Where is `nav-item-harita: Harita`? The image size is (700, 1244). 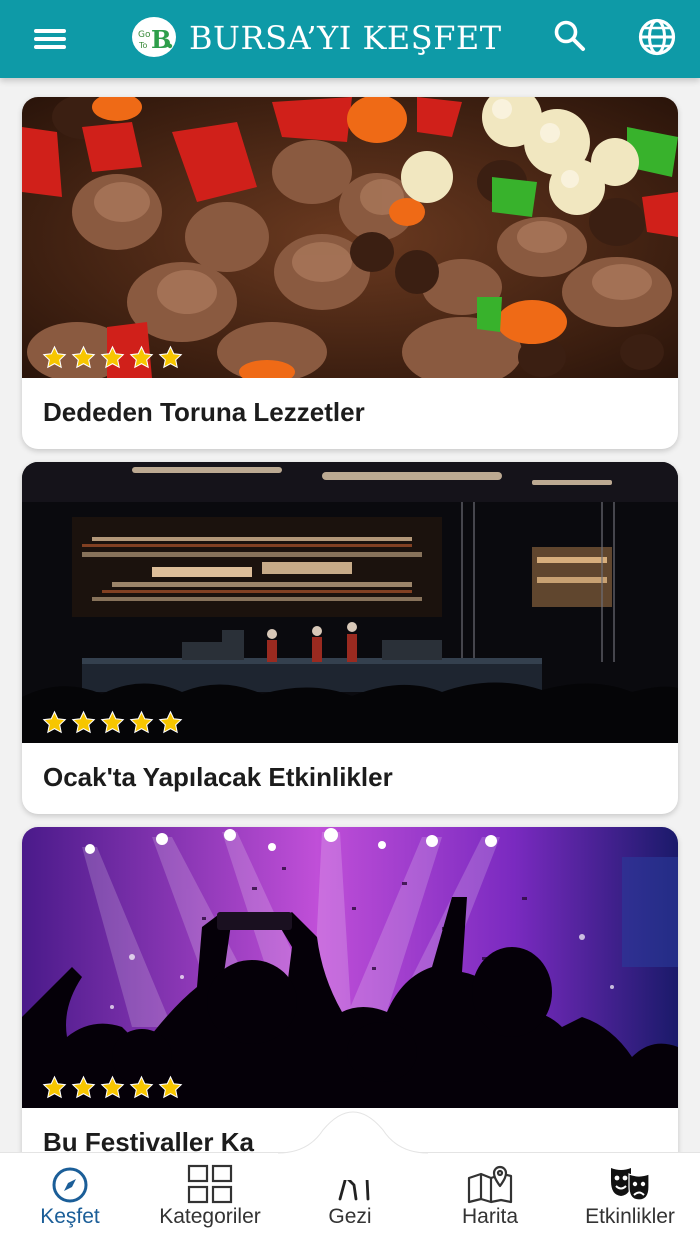
nav-item-harita: Harita is located at coordinates (490, 1198).